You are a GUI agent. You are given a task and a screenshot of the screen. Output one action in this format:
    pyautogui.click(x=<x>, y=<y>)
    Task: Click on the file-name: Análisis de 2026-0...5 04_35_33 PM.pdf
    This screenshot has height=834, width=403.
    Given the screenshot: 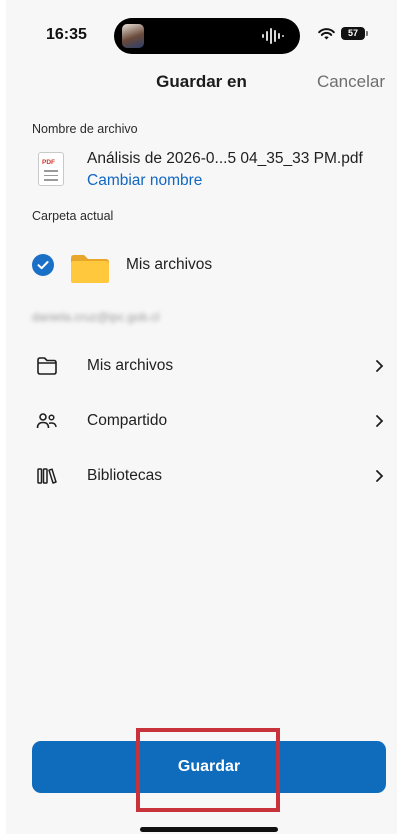 What is the action you would take?
    pyautogui.click(x=225, y=158)
    